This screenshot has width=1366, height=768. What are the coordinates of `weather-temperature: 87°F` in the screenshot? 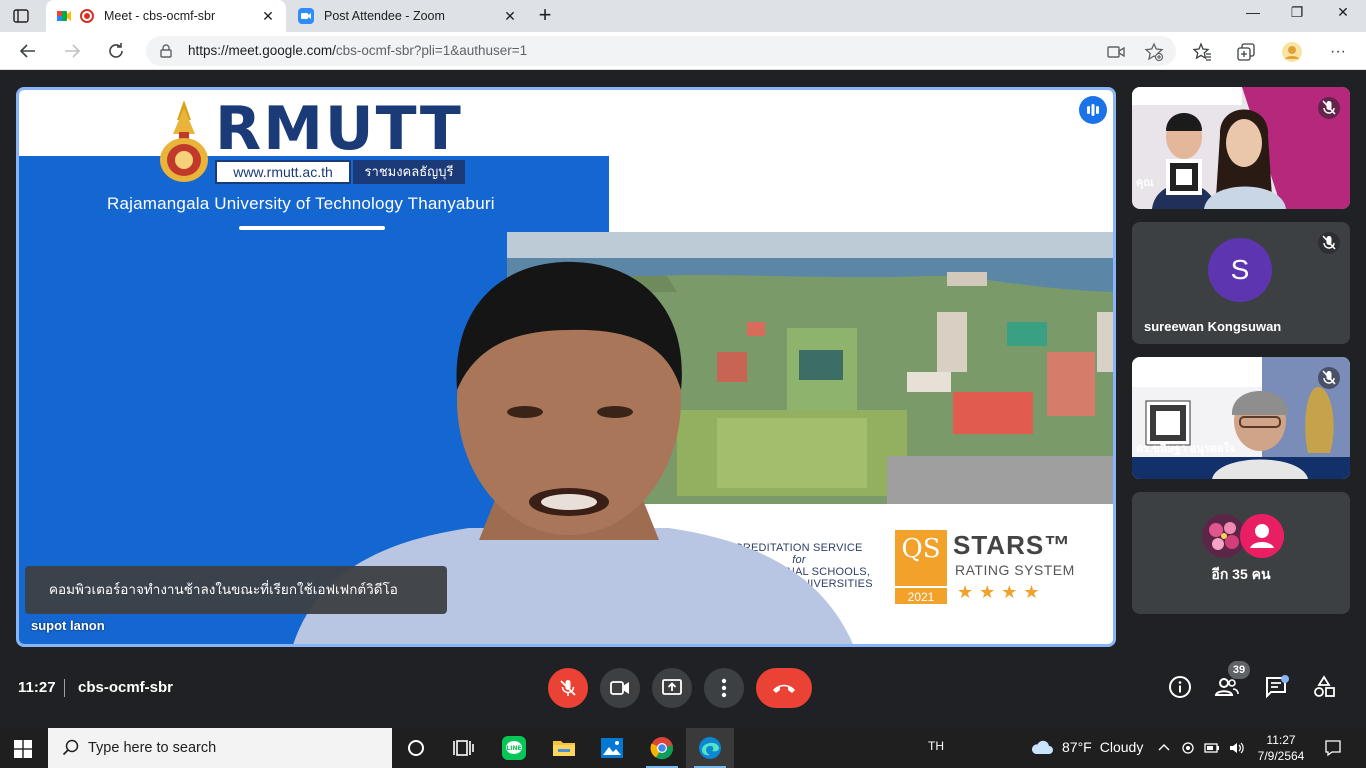 It's located at (1077, 747).